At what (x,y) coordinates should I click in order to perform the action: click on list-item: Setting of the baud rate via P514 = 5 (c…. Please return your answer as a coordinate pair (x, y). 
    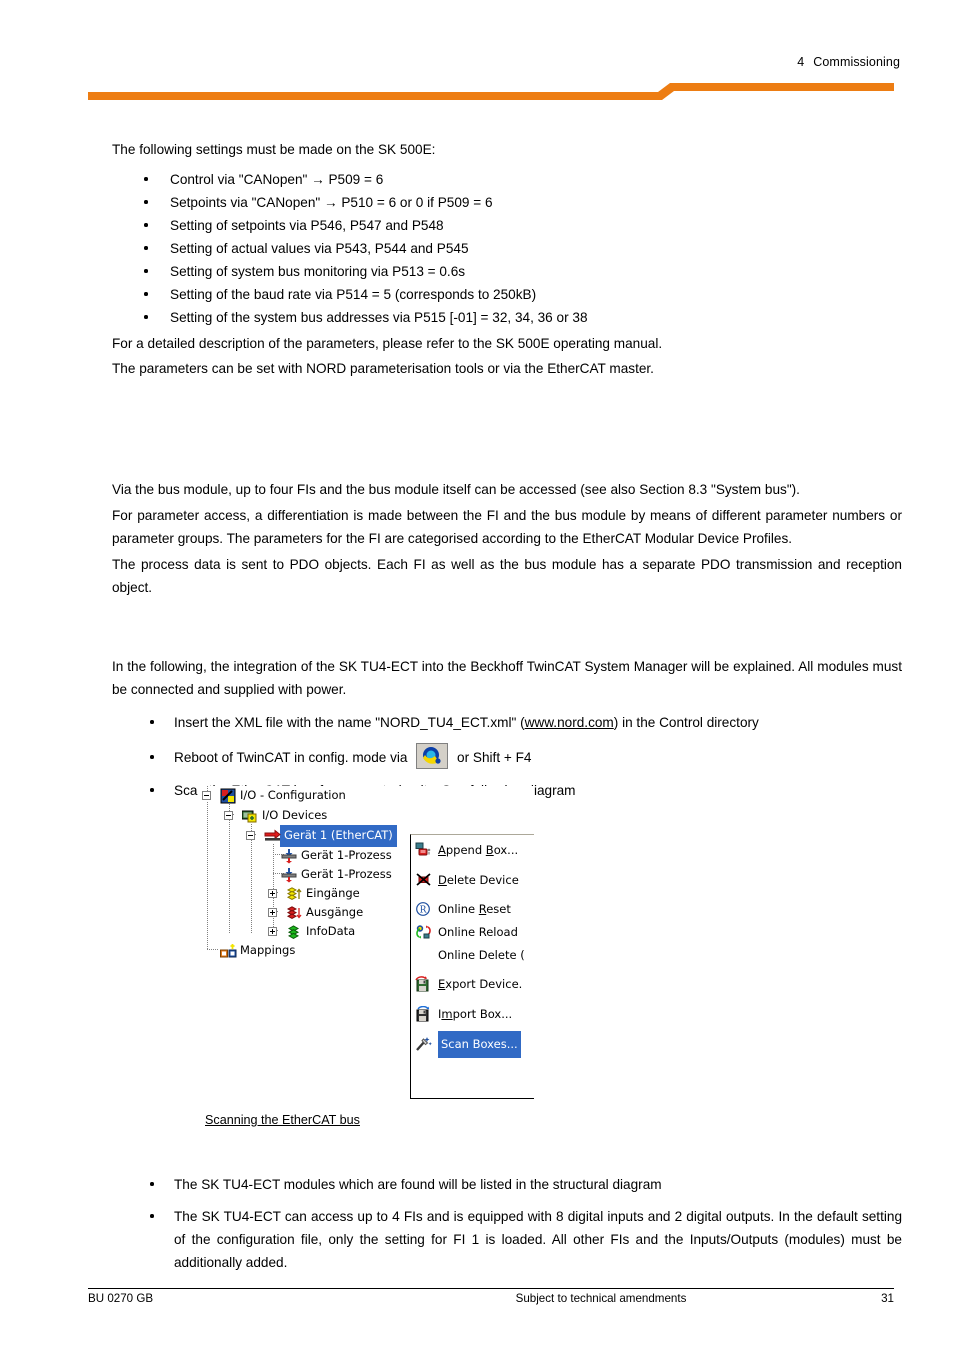
    Looking at the image, I should click on (507, 294).